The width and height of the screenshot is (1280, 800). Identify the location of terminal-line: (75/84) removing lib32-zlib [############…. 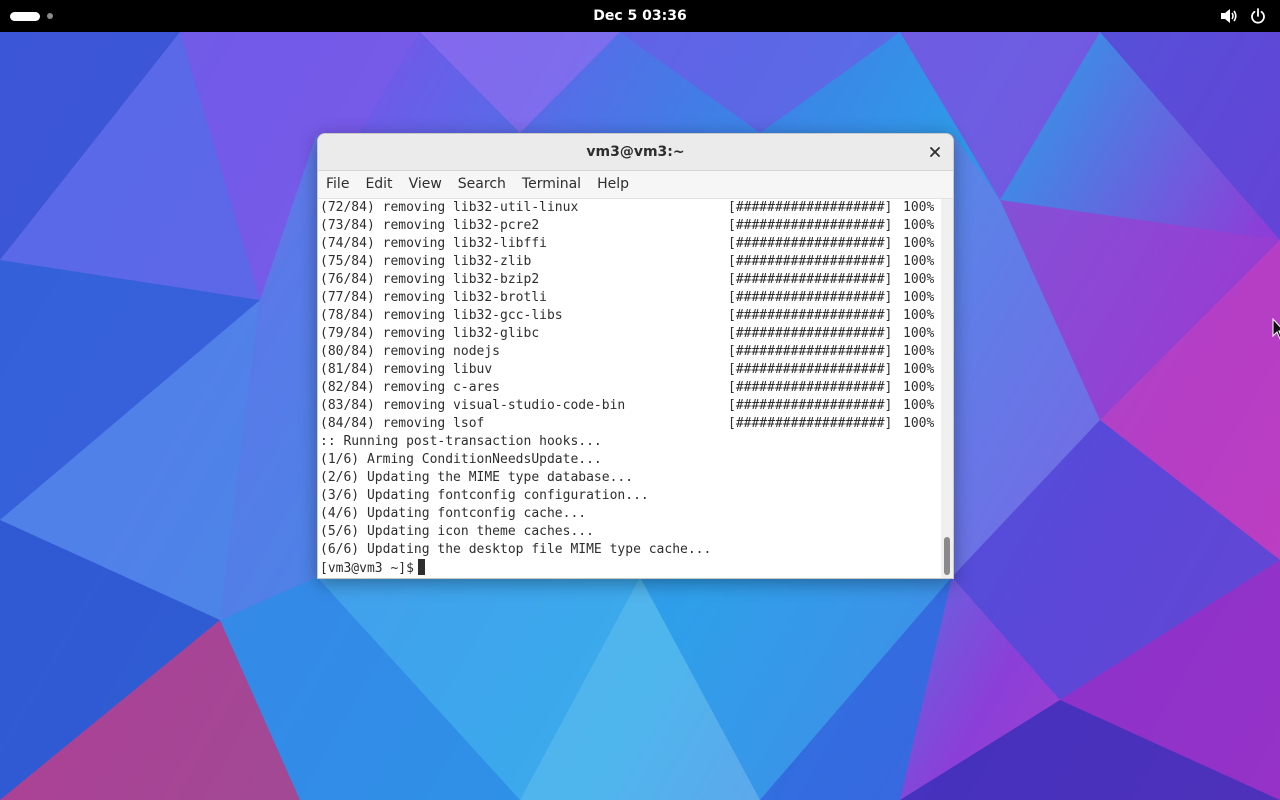
(627, 261).